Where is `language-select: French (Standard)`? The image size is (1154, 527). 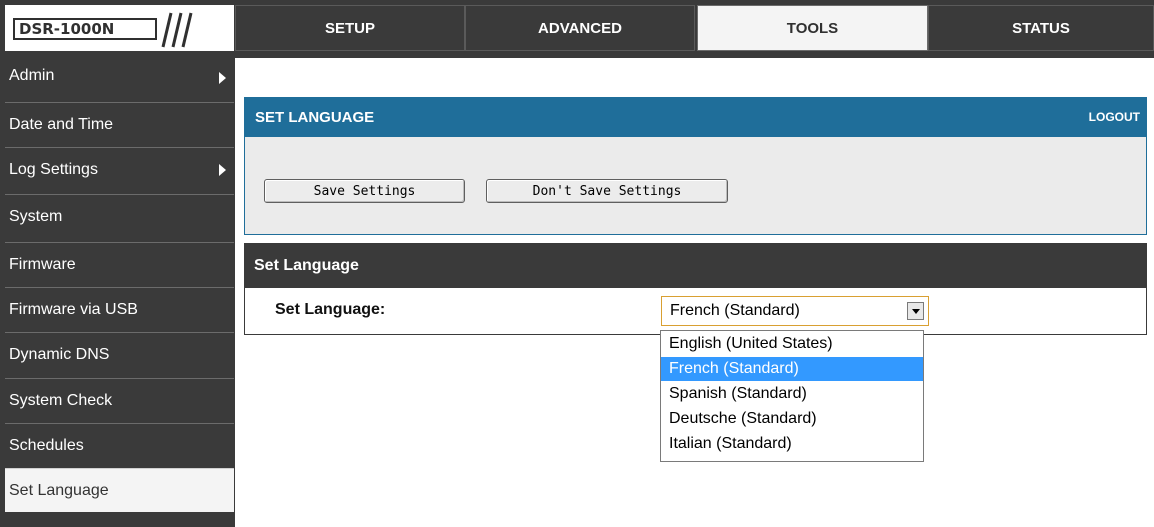
language-select: French (Standard) is located at coordinates (795, 311).